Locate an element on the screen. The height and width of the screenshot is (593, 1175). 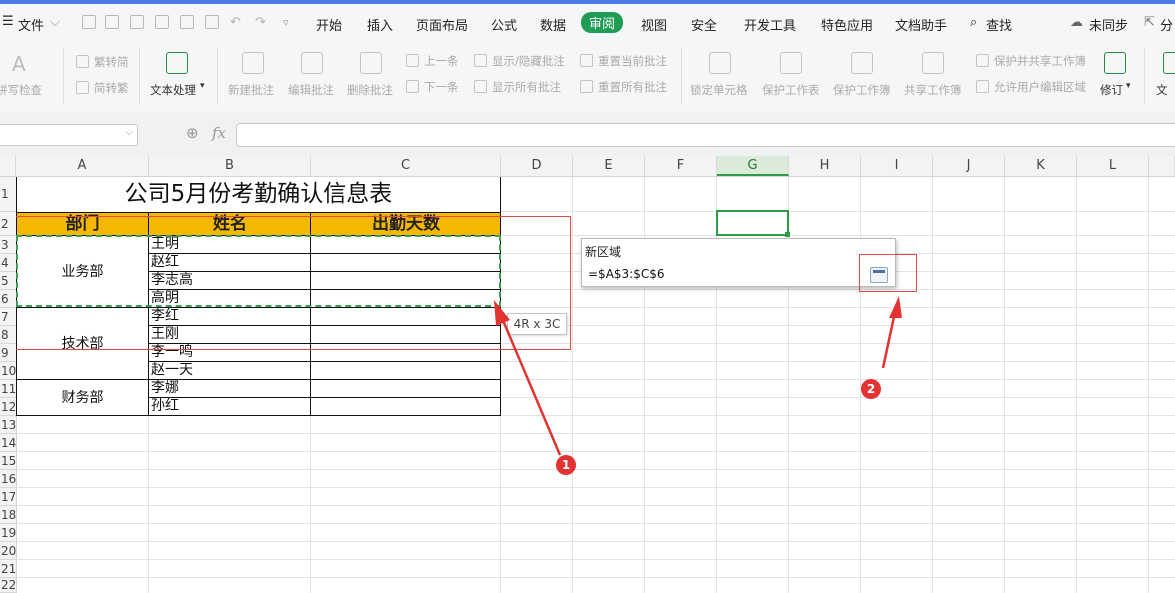
insert-function-button: fx is located at coordinates (219, 133).